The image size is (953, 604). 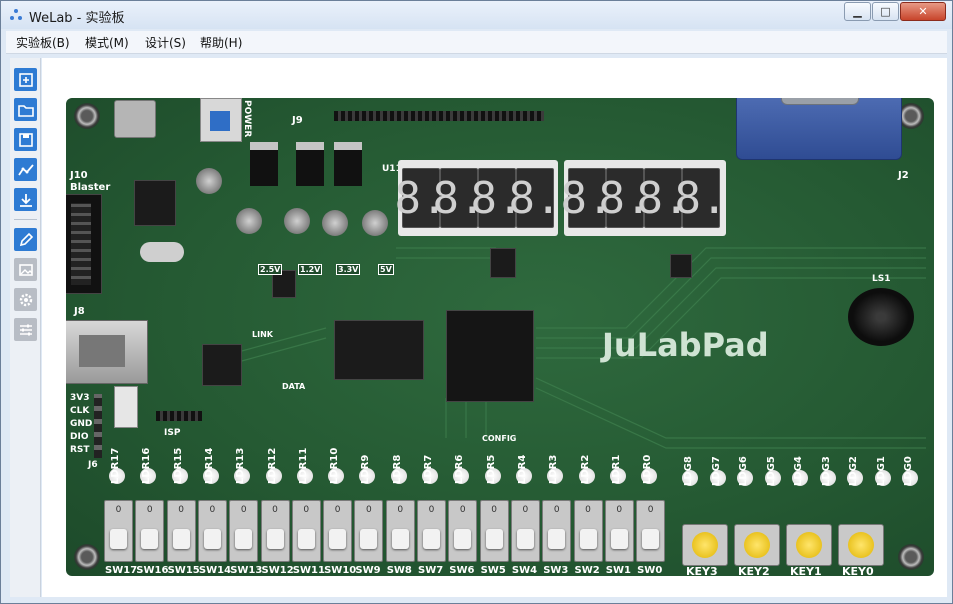 I want to click on config-label: CONFIG, so click(x=499, y=438).